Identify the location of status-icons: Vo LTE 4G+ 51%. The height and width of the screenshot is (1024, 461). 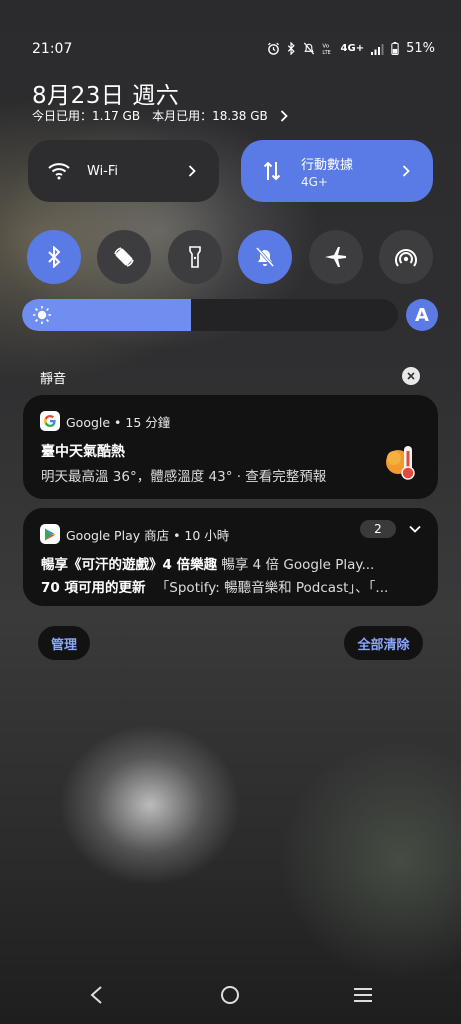
(351, 48).